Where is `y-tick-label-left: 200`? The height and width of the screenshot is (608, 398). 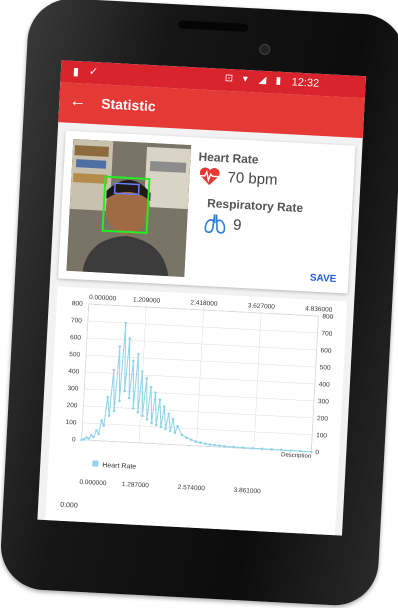
y-tick-label-left: 200 is located at coordinates (72, 406).